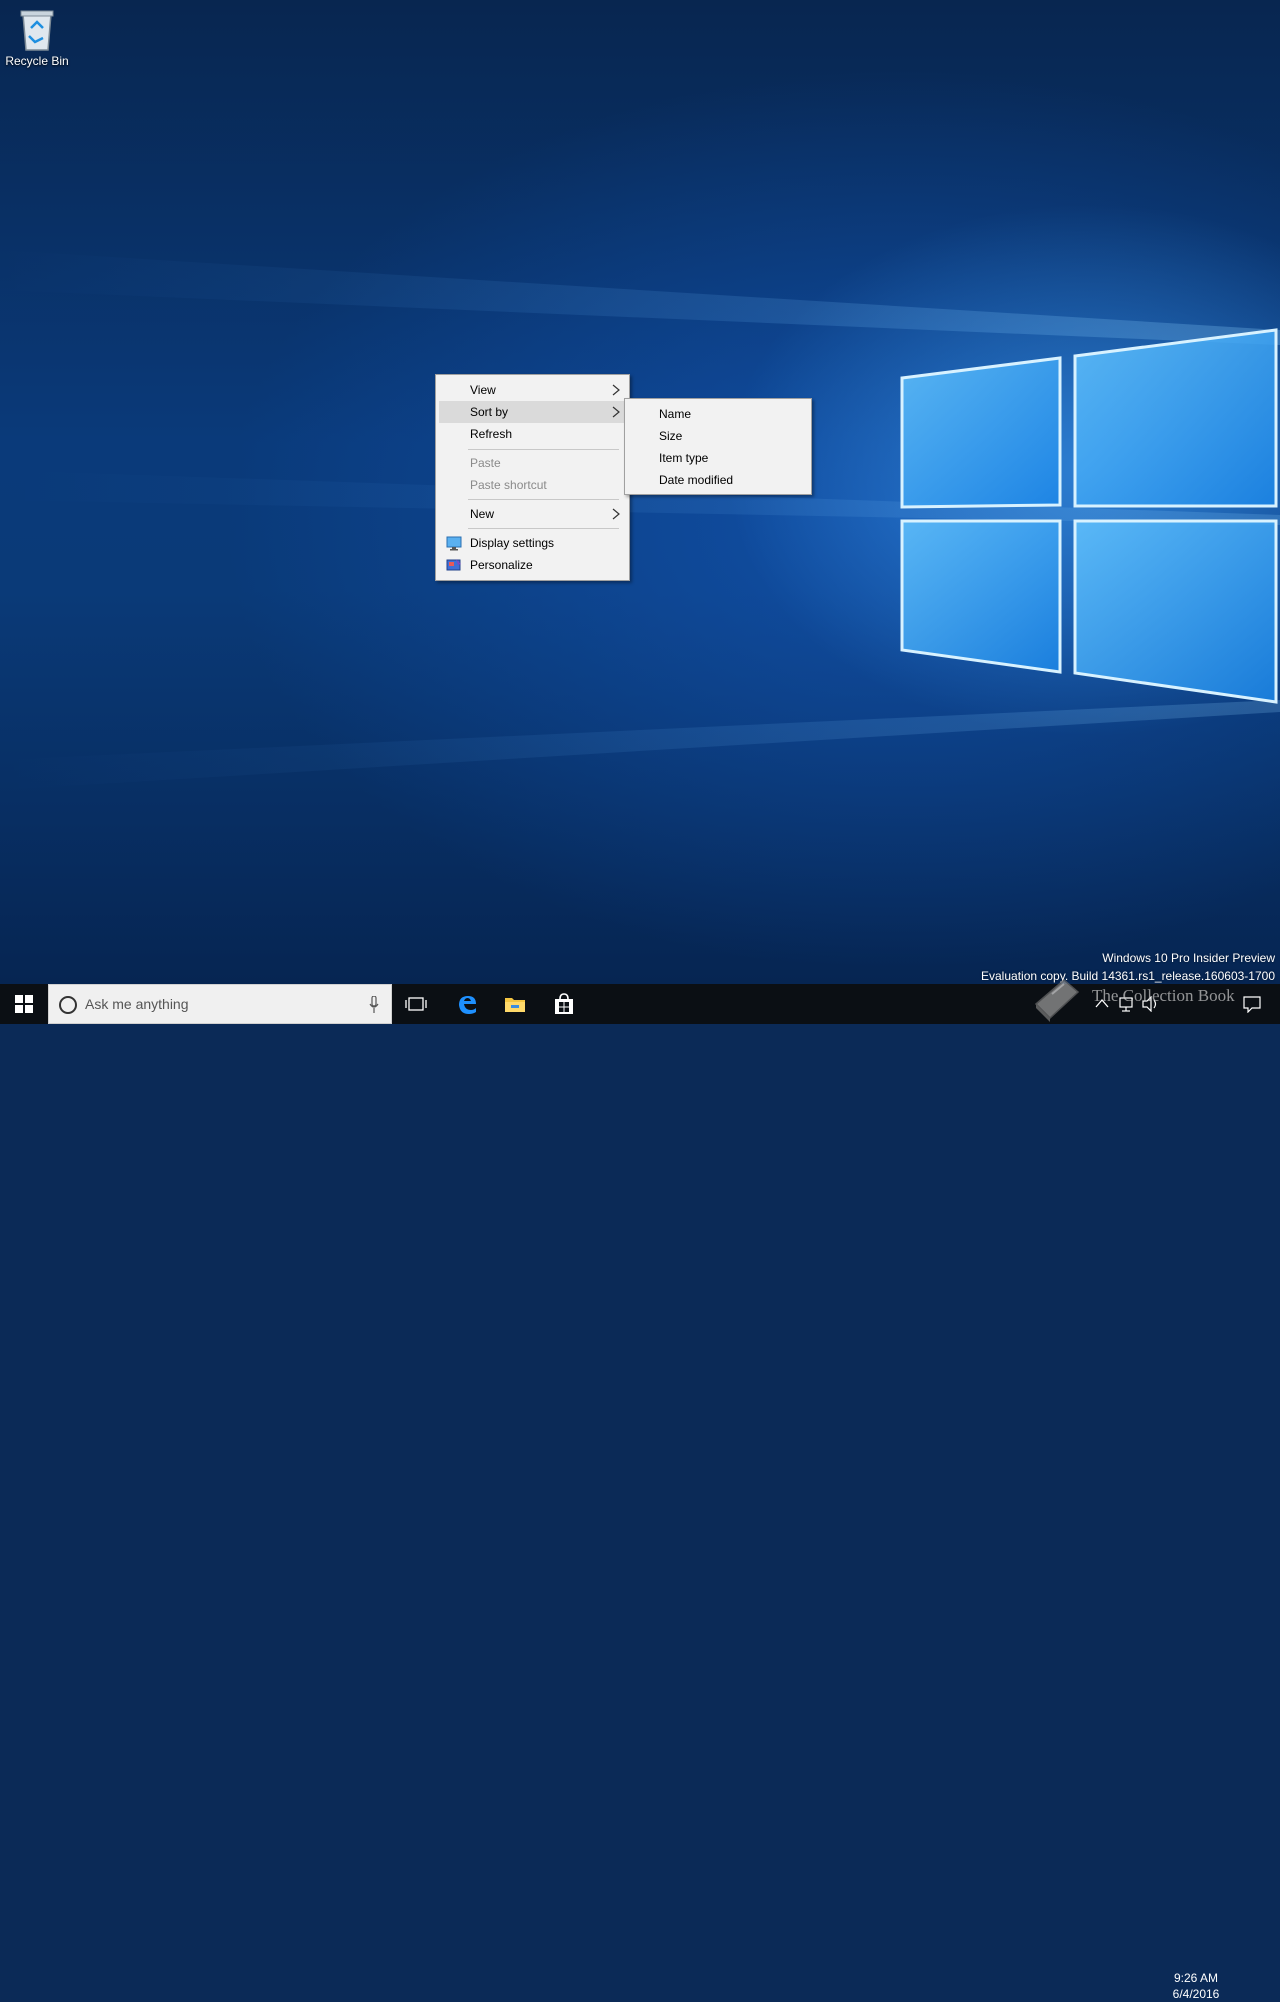  Describe the element at coordinates (453, 565) in the screenshot. I see `personalize-icon` at that location.